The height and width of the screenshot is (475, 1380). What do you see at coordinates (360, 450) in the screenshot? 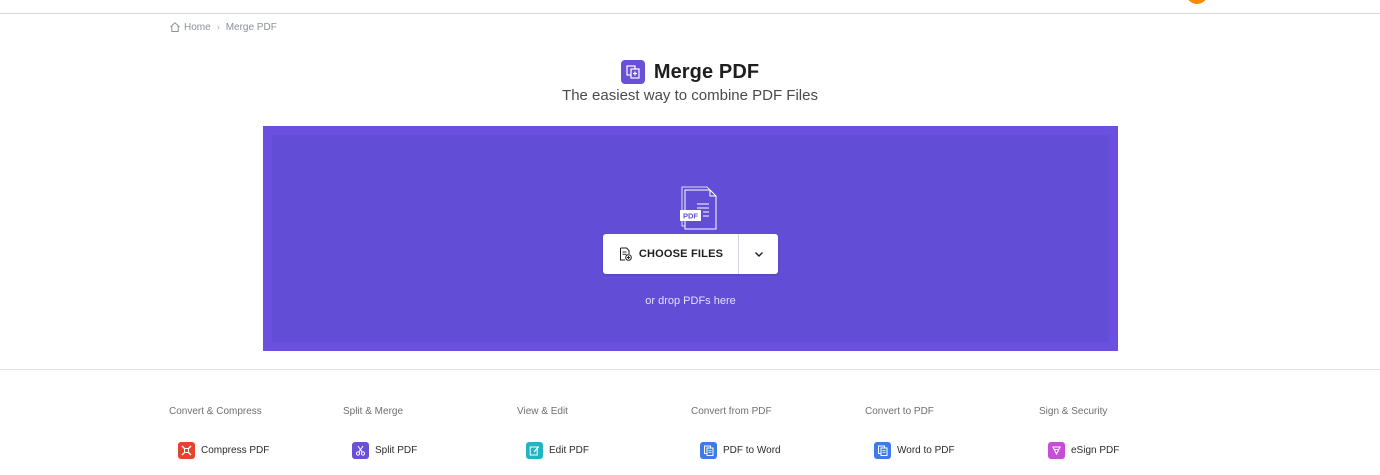
I see `split-icon` at bounding box center [360, 450].